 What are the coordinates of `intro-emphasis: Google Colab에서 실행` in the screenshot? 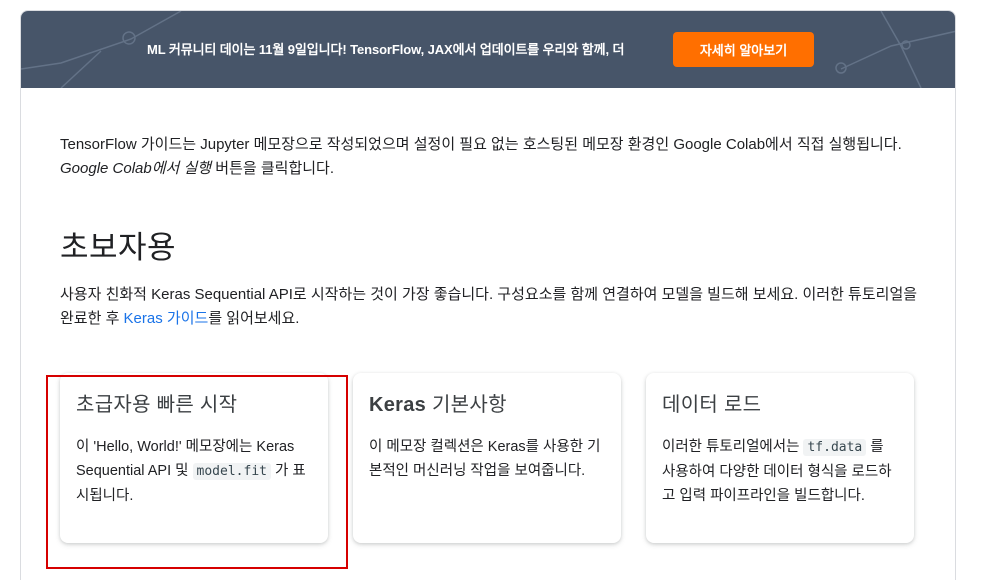 It's located at (136, 168).